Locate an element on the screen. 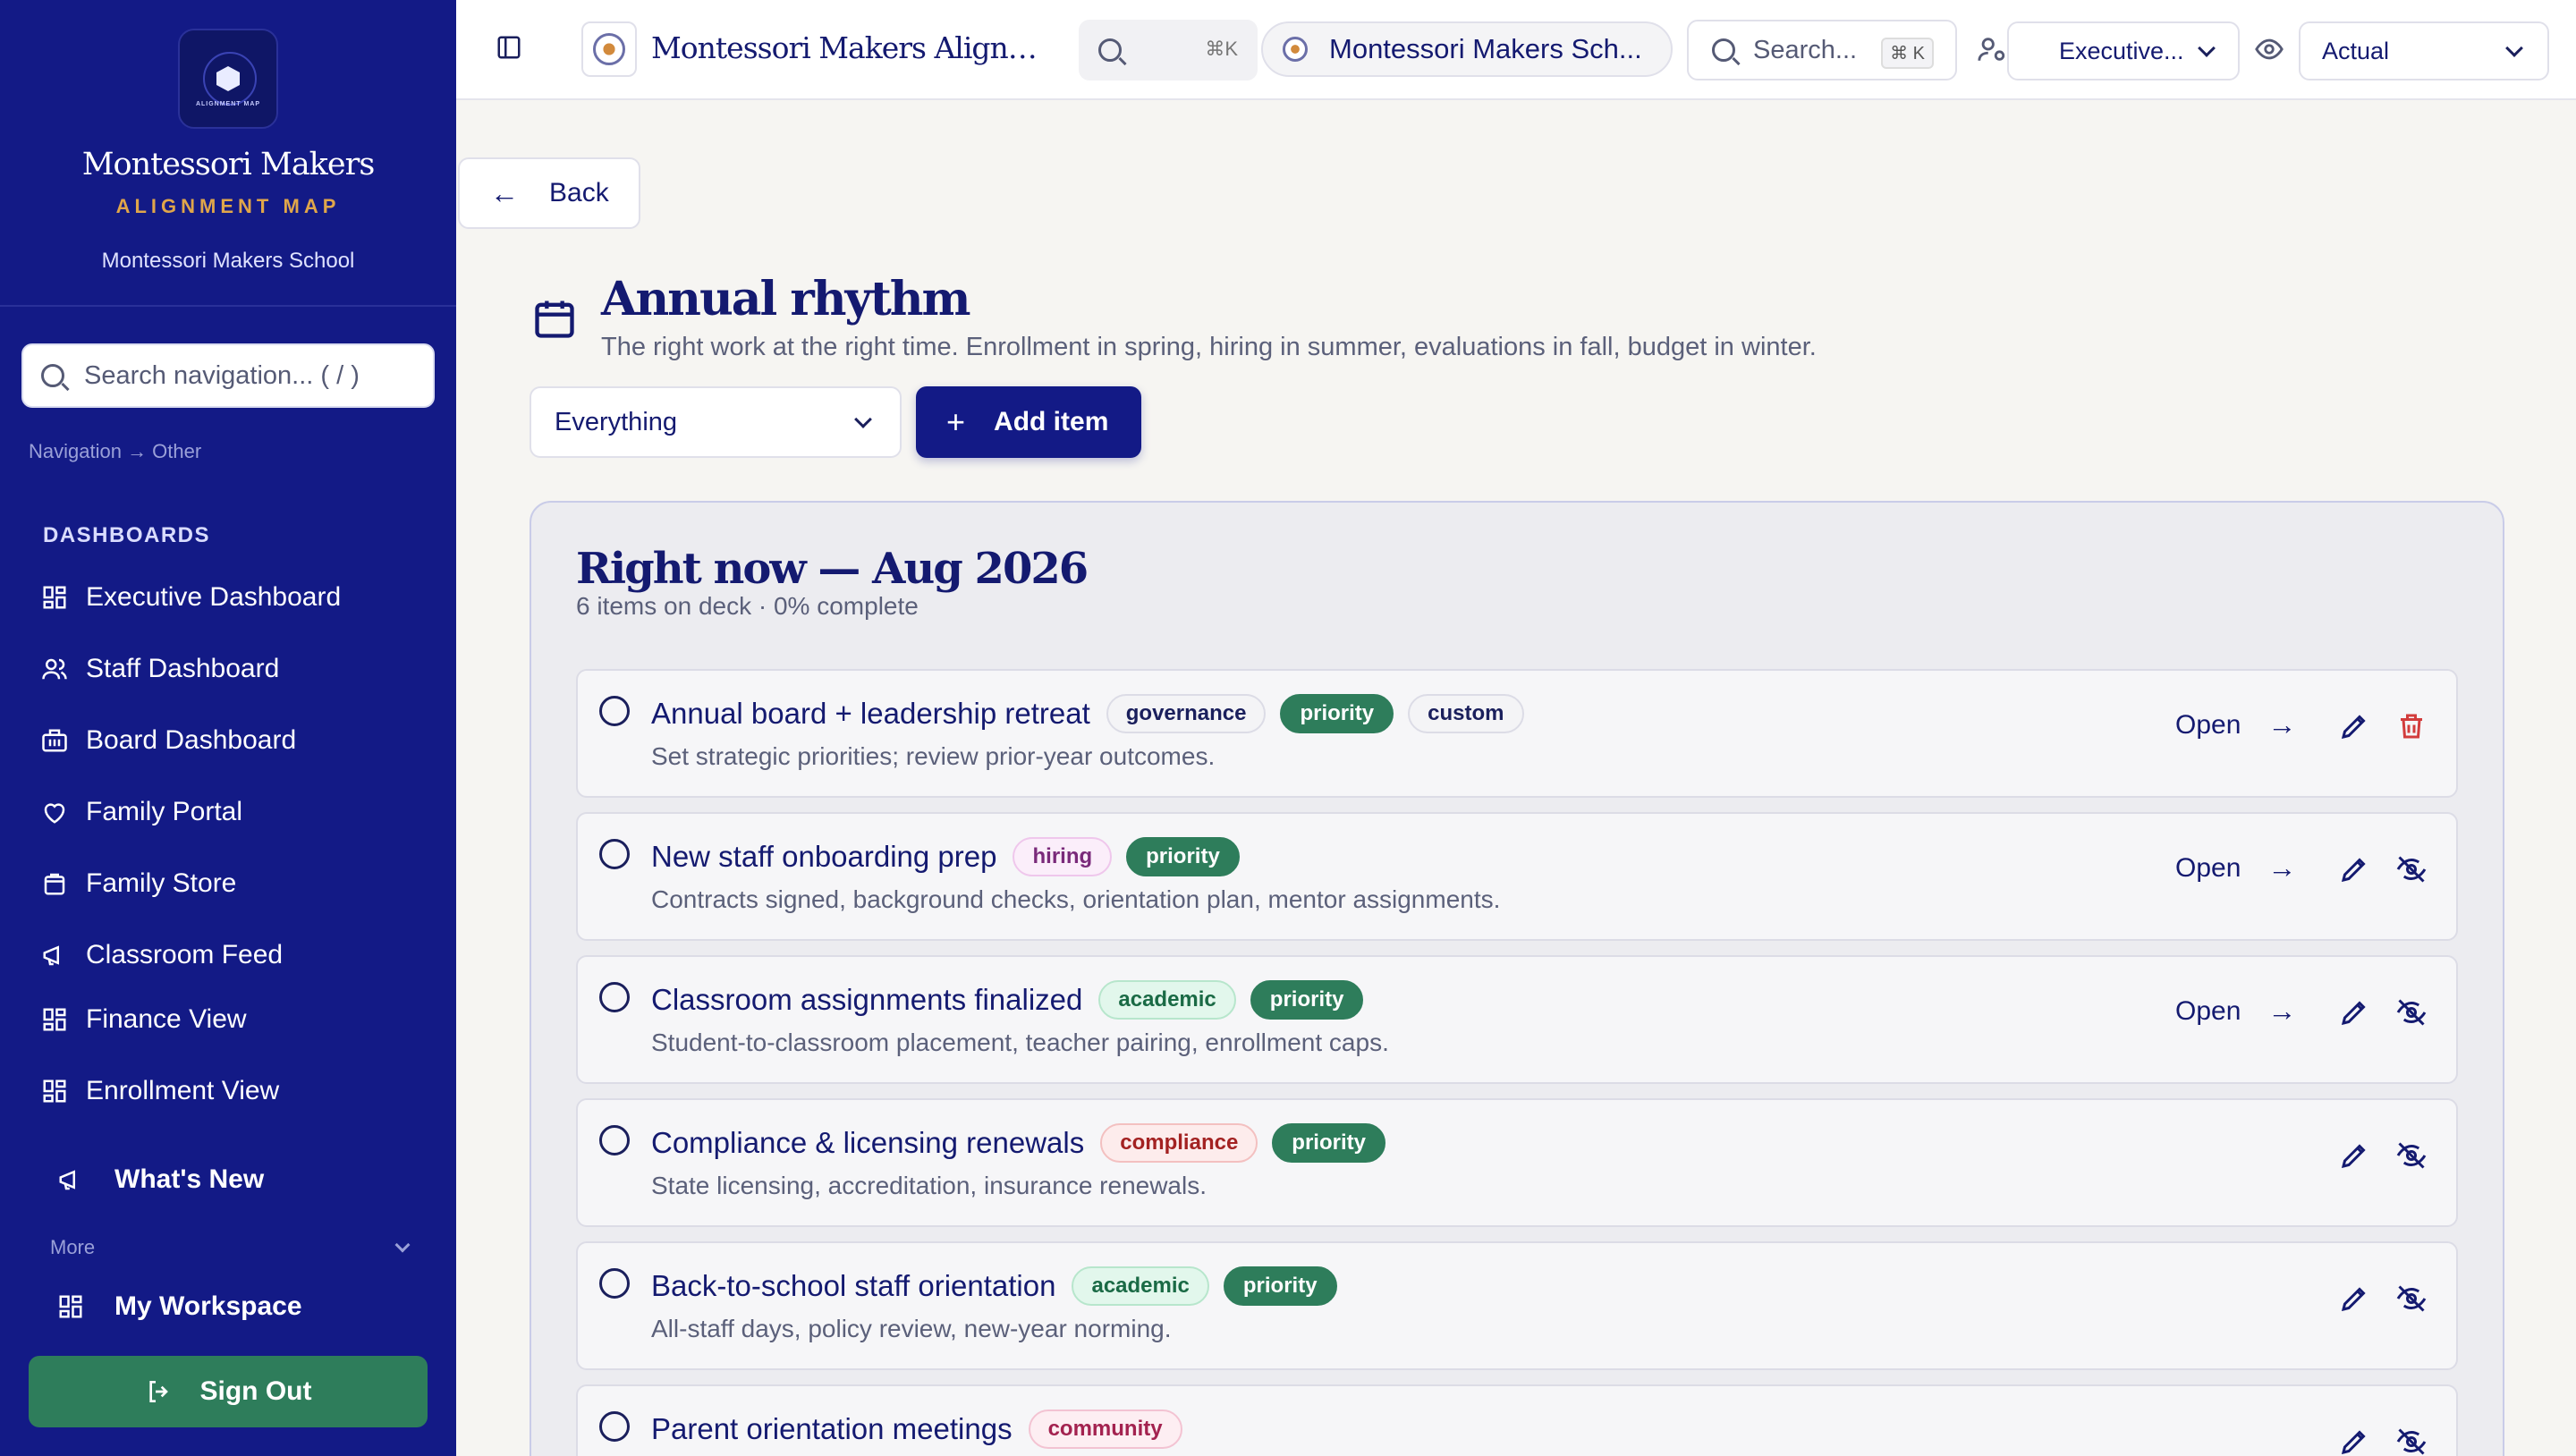 The width and height of the screenshot is (2576, 1456). chevron-down-icon is located at coordinates (402, 1245).